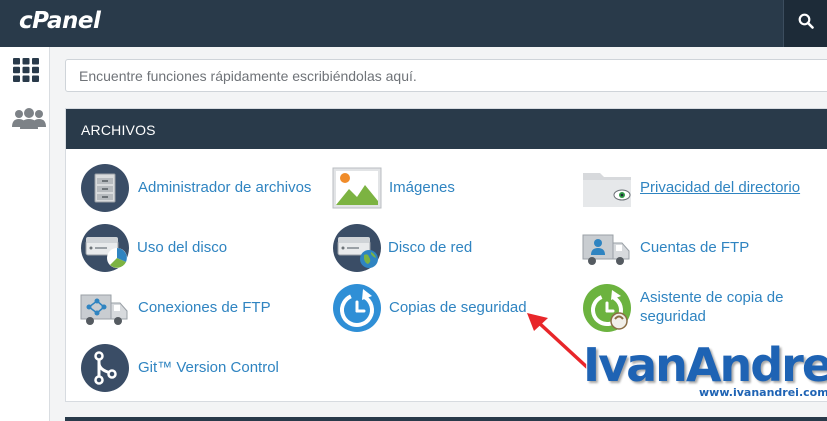 This screenshot has width=827, height=421. What do you see at coordinates (695, 247) in the screenshot?
I see `item-label: Cuentas de FTP` at bounding box center [695, 247].